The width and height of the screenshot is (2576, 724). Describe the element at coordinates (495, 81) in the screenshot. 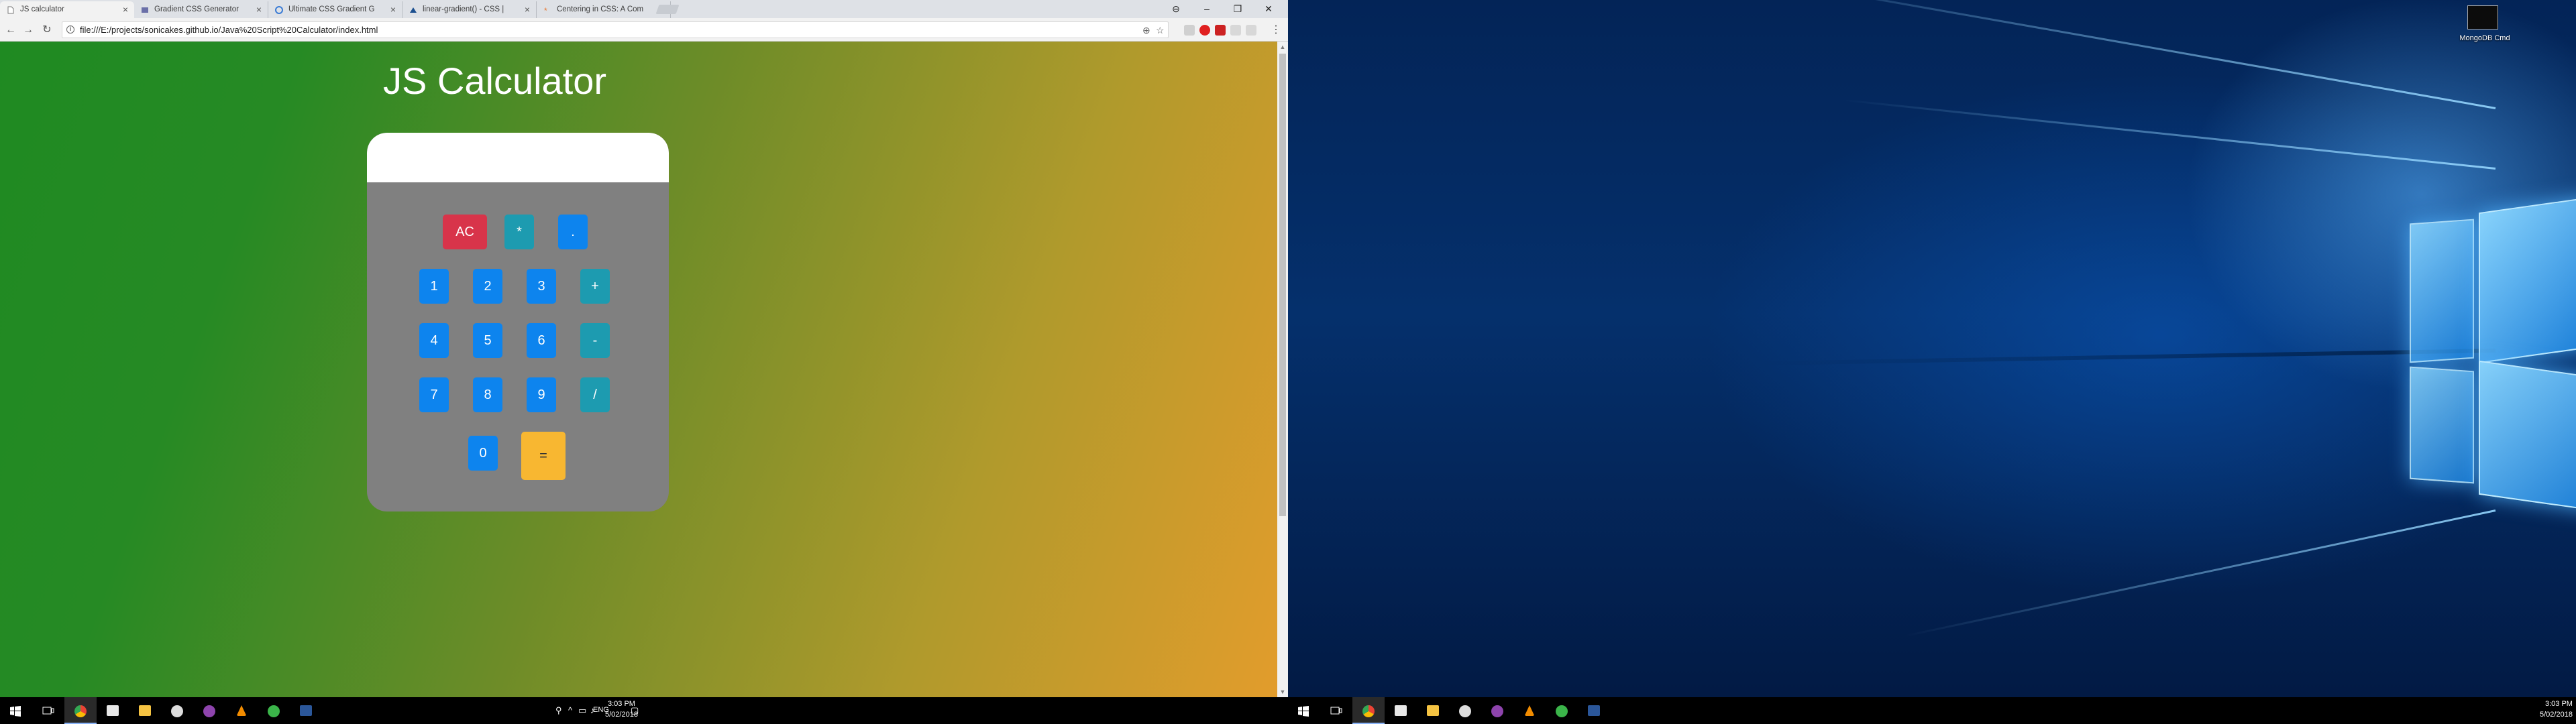

I see `page-title: JS Calculator` at that location.